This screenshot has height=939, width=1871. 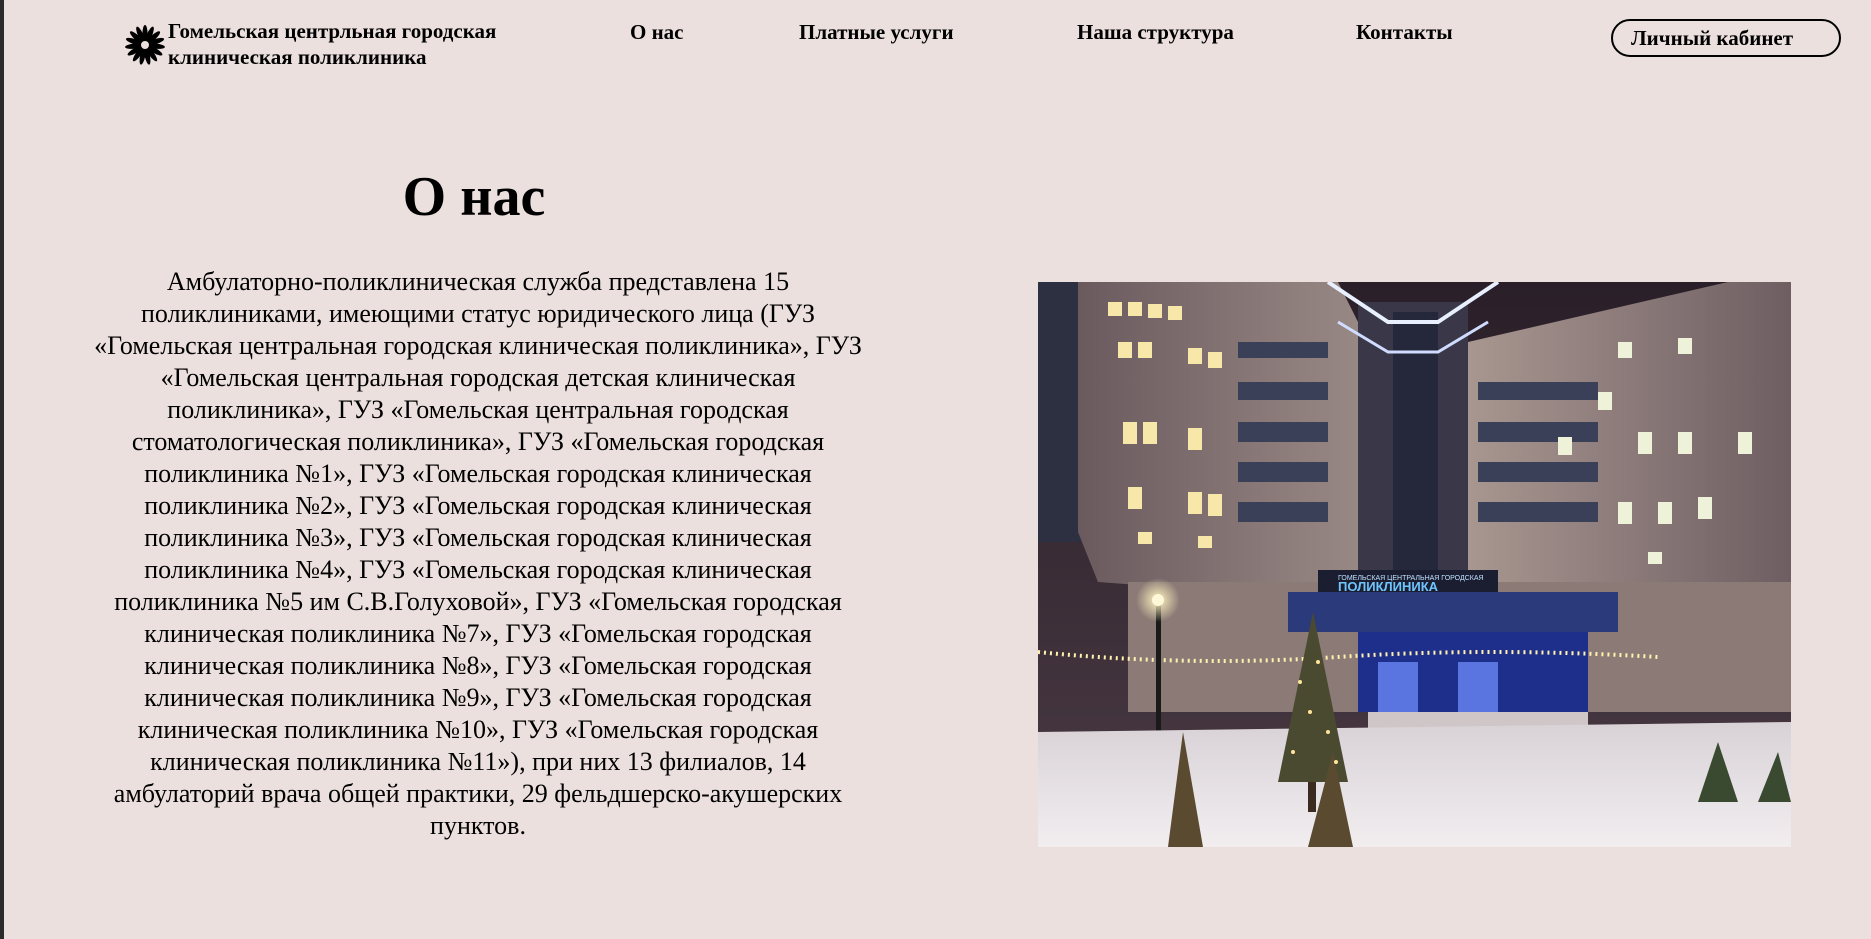 I want to click on personal-account-button: Личный кабинет, so click(x=1726, y=38).